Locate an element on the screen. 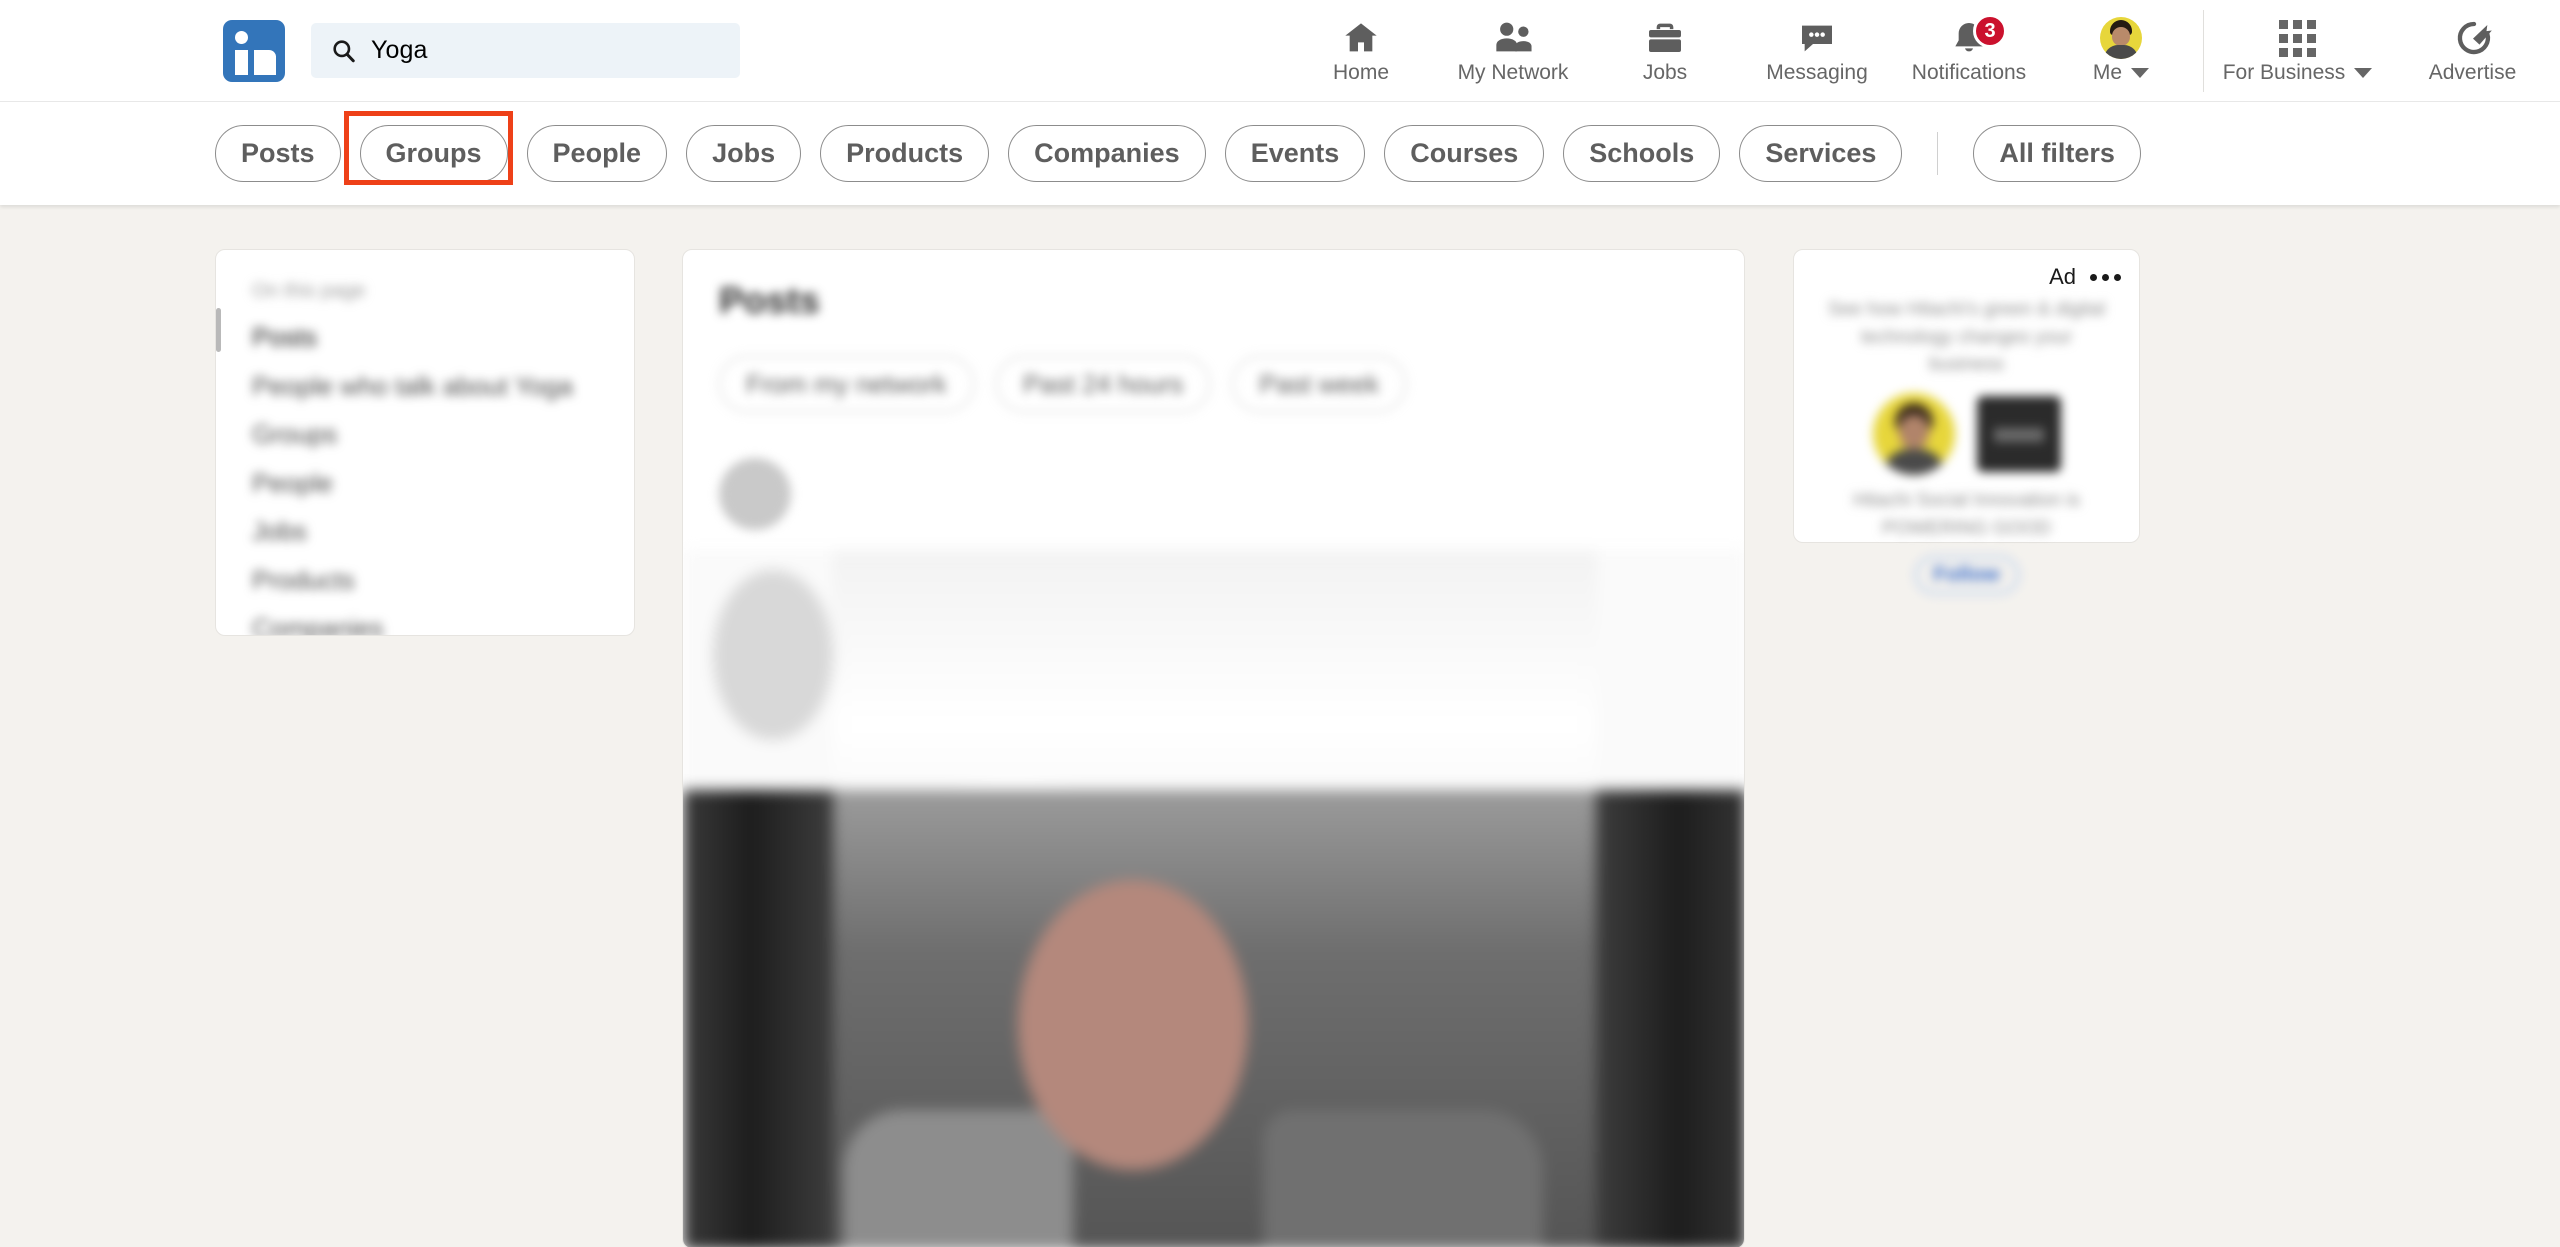  rail-item-groups: Groups is located at coordinates (425, 434).